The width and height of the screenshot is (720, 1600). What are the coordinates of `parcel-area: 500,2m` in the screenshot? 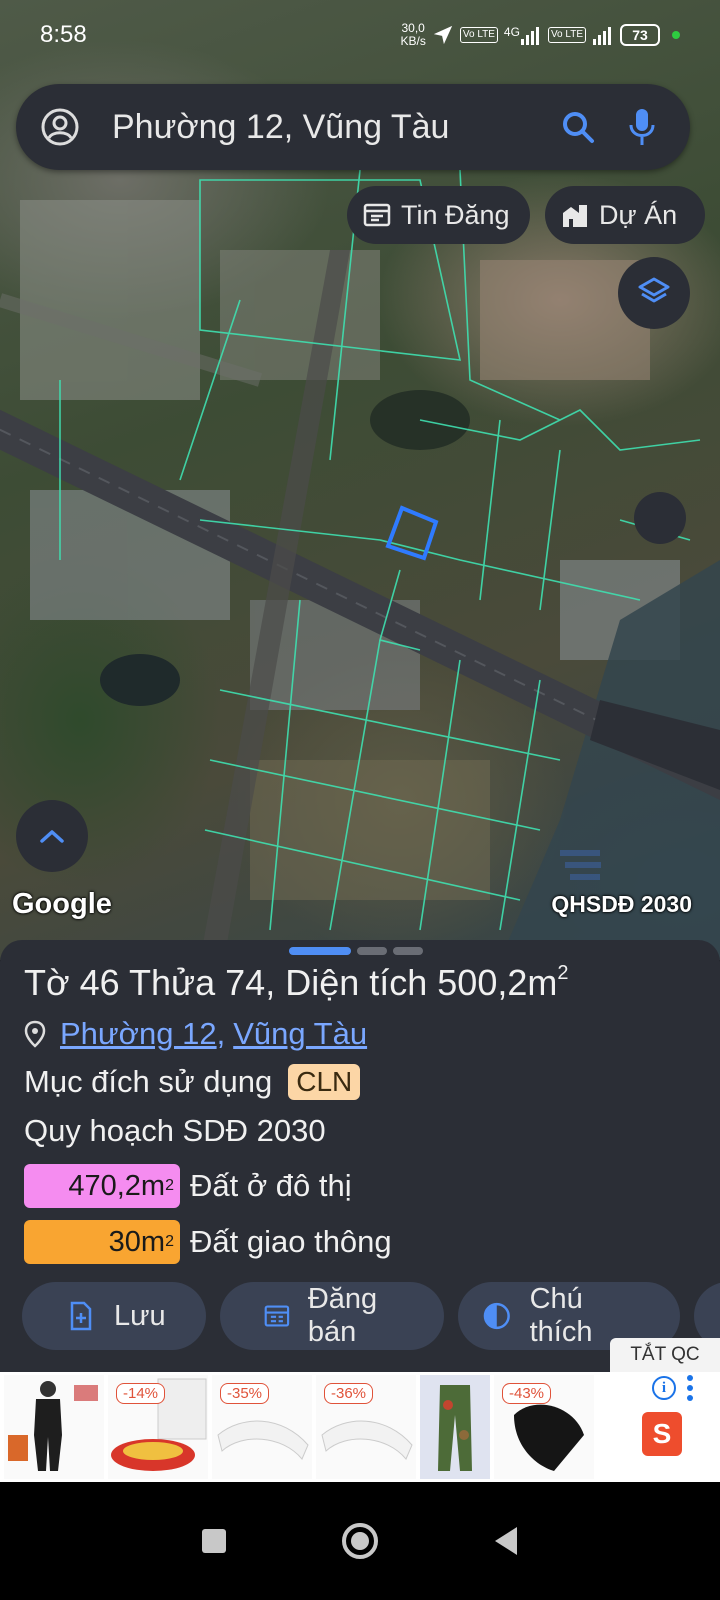 It's located at (497, 982).